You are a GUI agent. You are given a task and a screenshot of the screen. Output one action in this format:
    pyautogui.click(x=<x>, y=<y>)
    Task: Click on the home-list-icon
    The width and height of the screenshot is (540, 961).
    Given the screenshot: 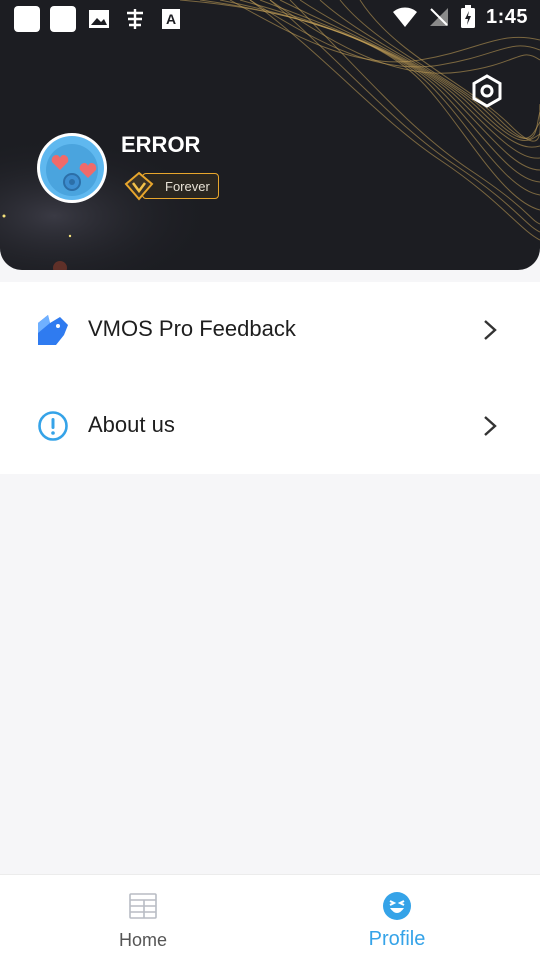 What is the action you would take?
    pyautogui.click(x=143, y=906)
    